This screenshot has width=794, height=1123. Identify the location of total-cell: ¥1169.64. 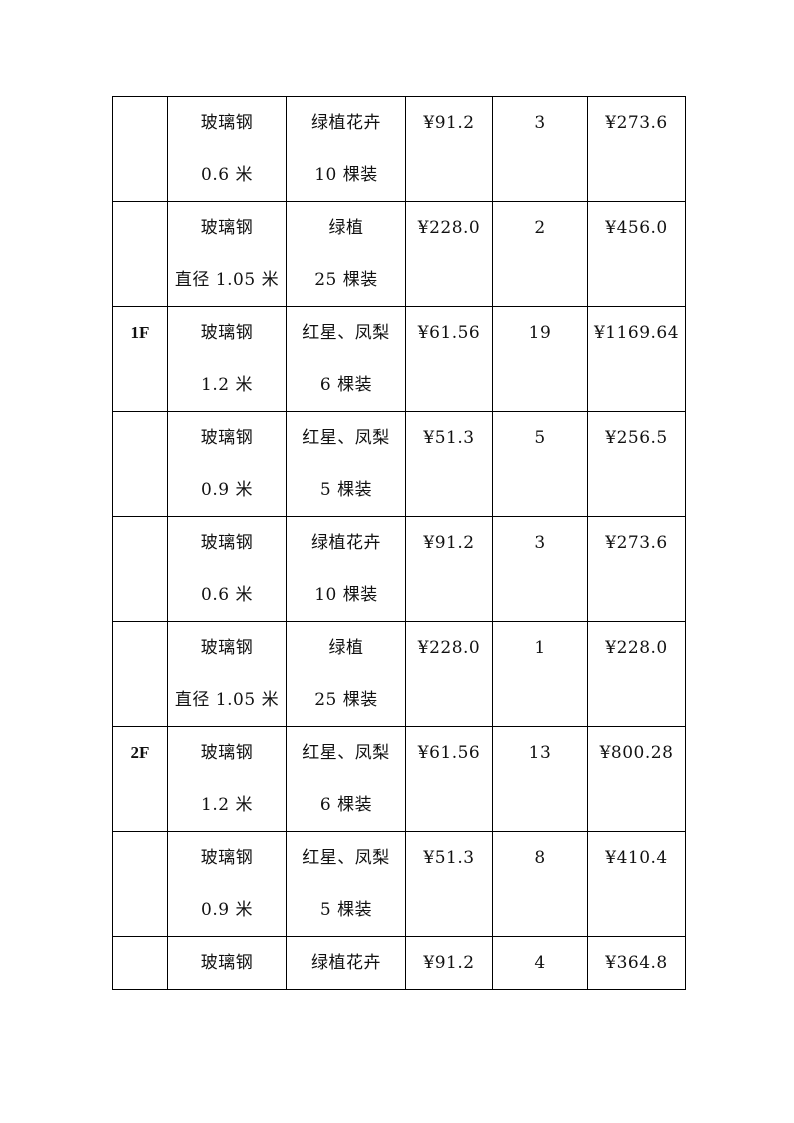
(636, 359).